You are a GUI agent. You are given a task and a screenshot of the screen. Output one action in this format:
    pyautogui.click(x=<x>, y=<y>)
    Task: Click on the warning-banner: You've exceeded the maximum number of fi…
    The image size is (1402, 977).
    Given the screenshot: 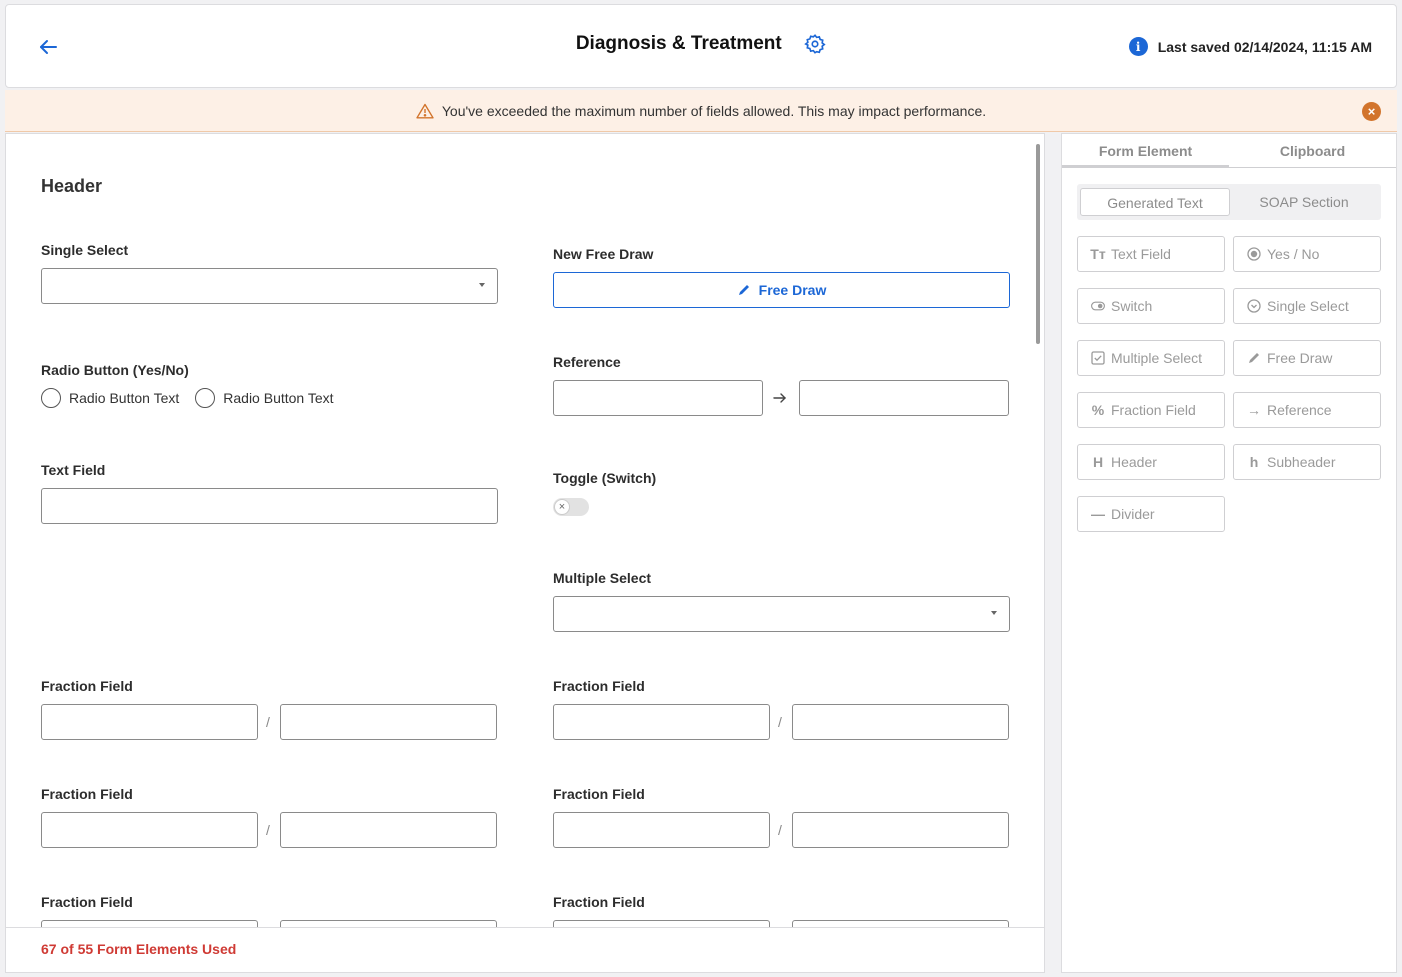 What is the action you would take?
    pyautogui.click(x=701, y=111)
    